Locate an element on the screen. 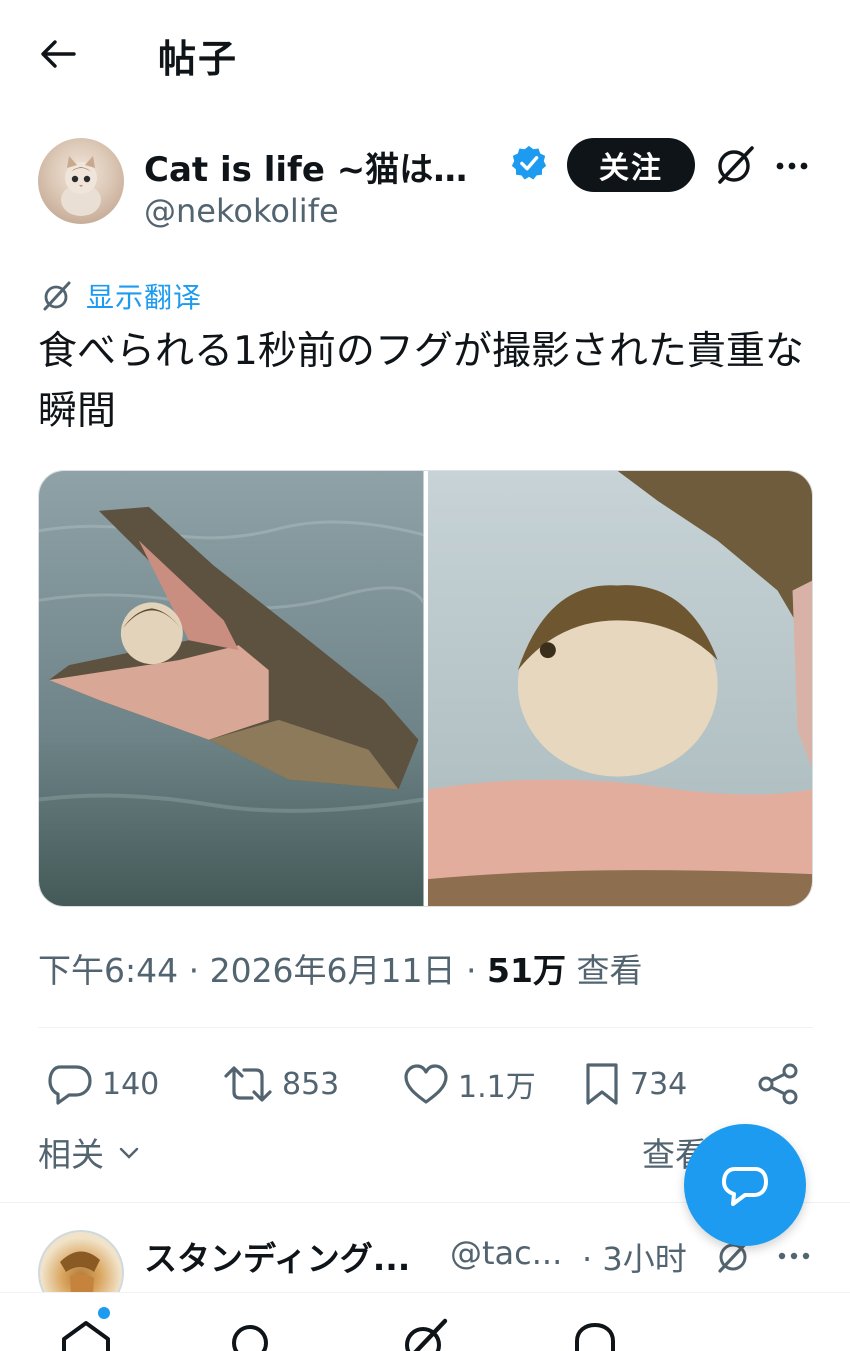 This screenshot has width=850, height=1351. follow-button: 关注 is located at coordinates (631, 165).